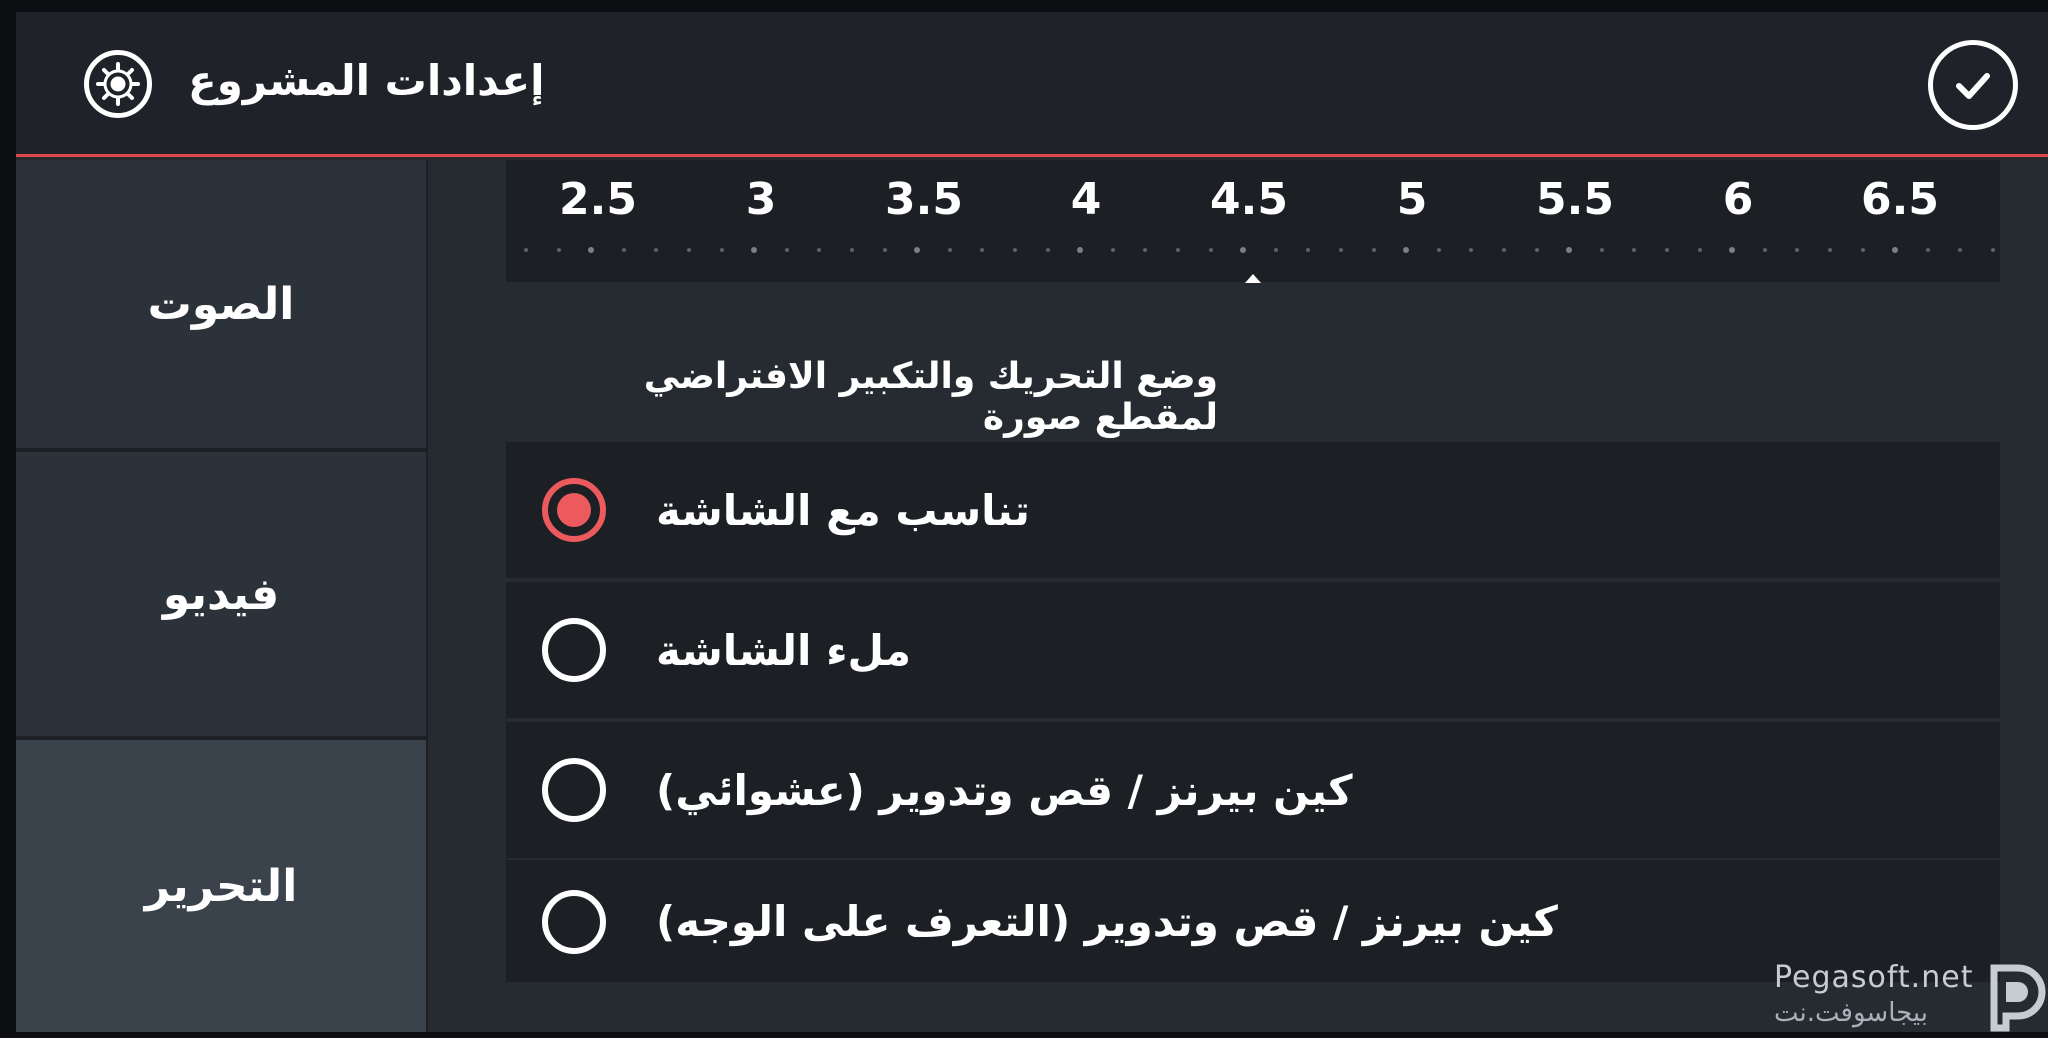  What do you see at coordinates (1900, 199) in the screenshot?
I see `ruler-tick-label: 6.5` at bounding box center [1900, 199].